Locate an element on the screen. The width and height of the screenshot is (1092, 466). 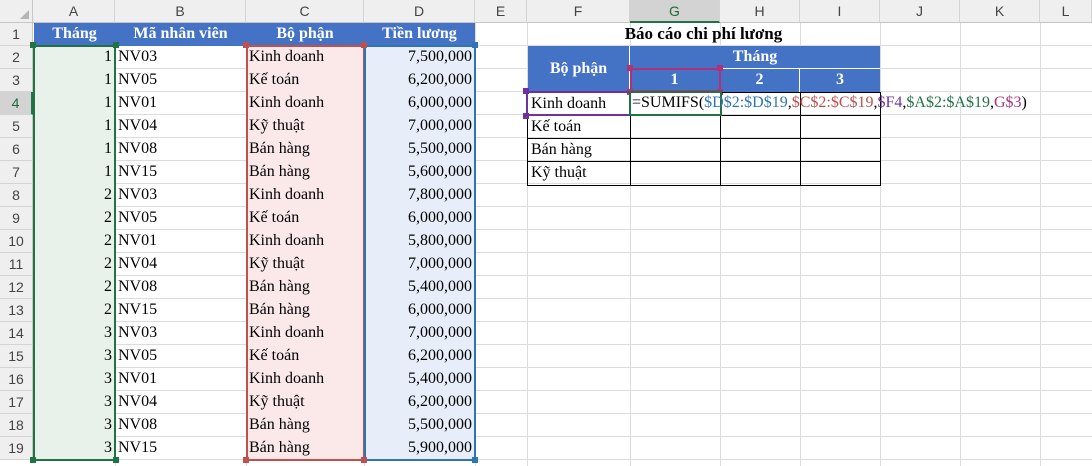
row-header-16: 16 is located at coordinates (16, 379).